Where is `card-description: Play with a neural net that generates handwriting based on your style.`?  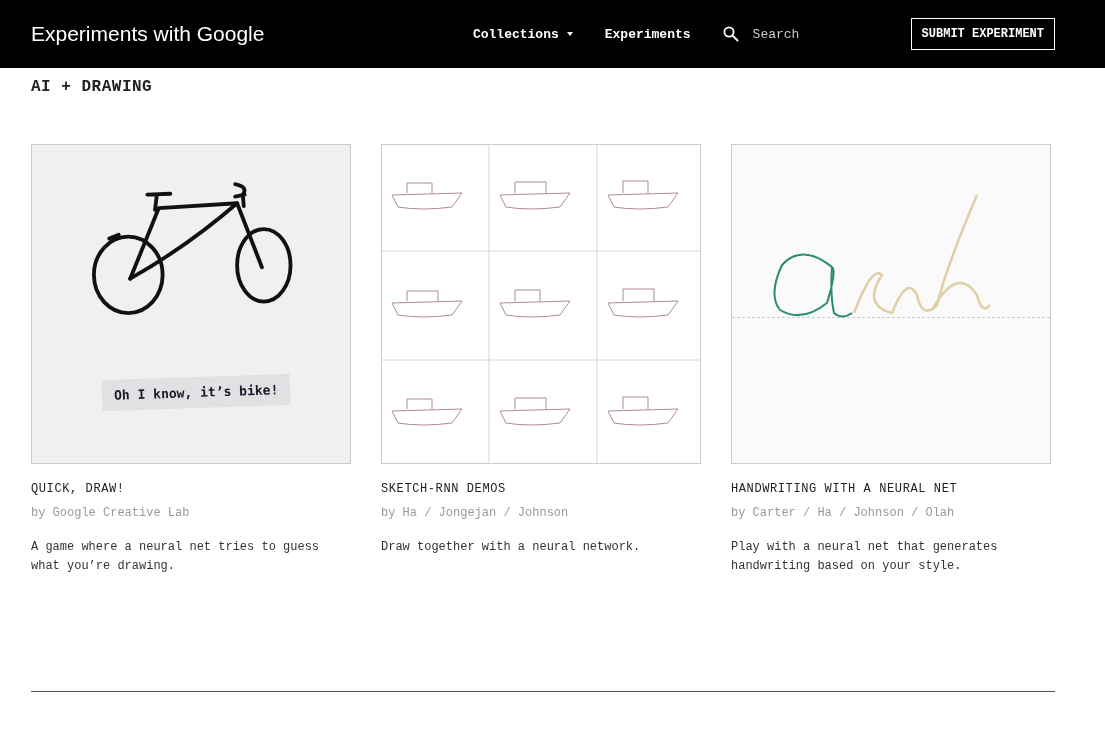
card-description: Play with a neural net that generates handwriting based on your style. is located at coordinates (865, 557).